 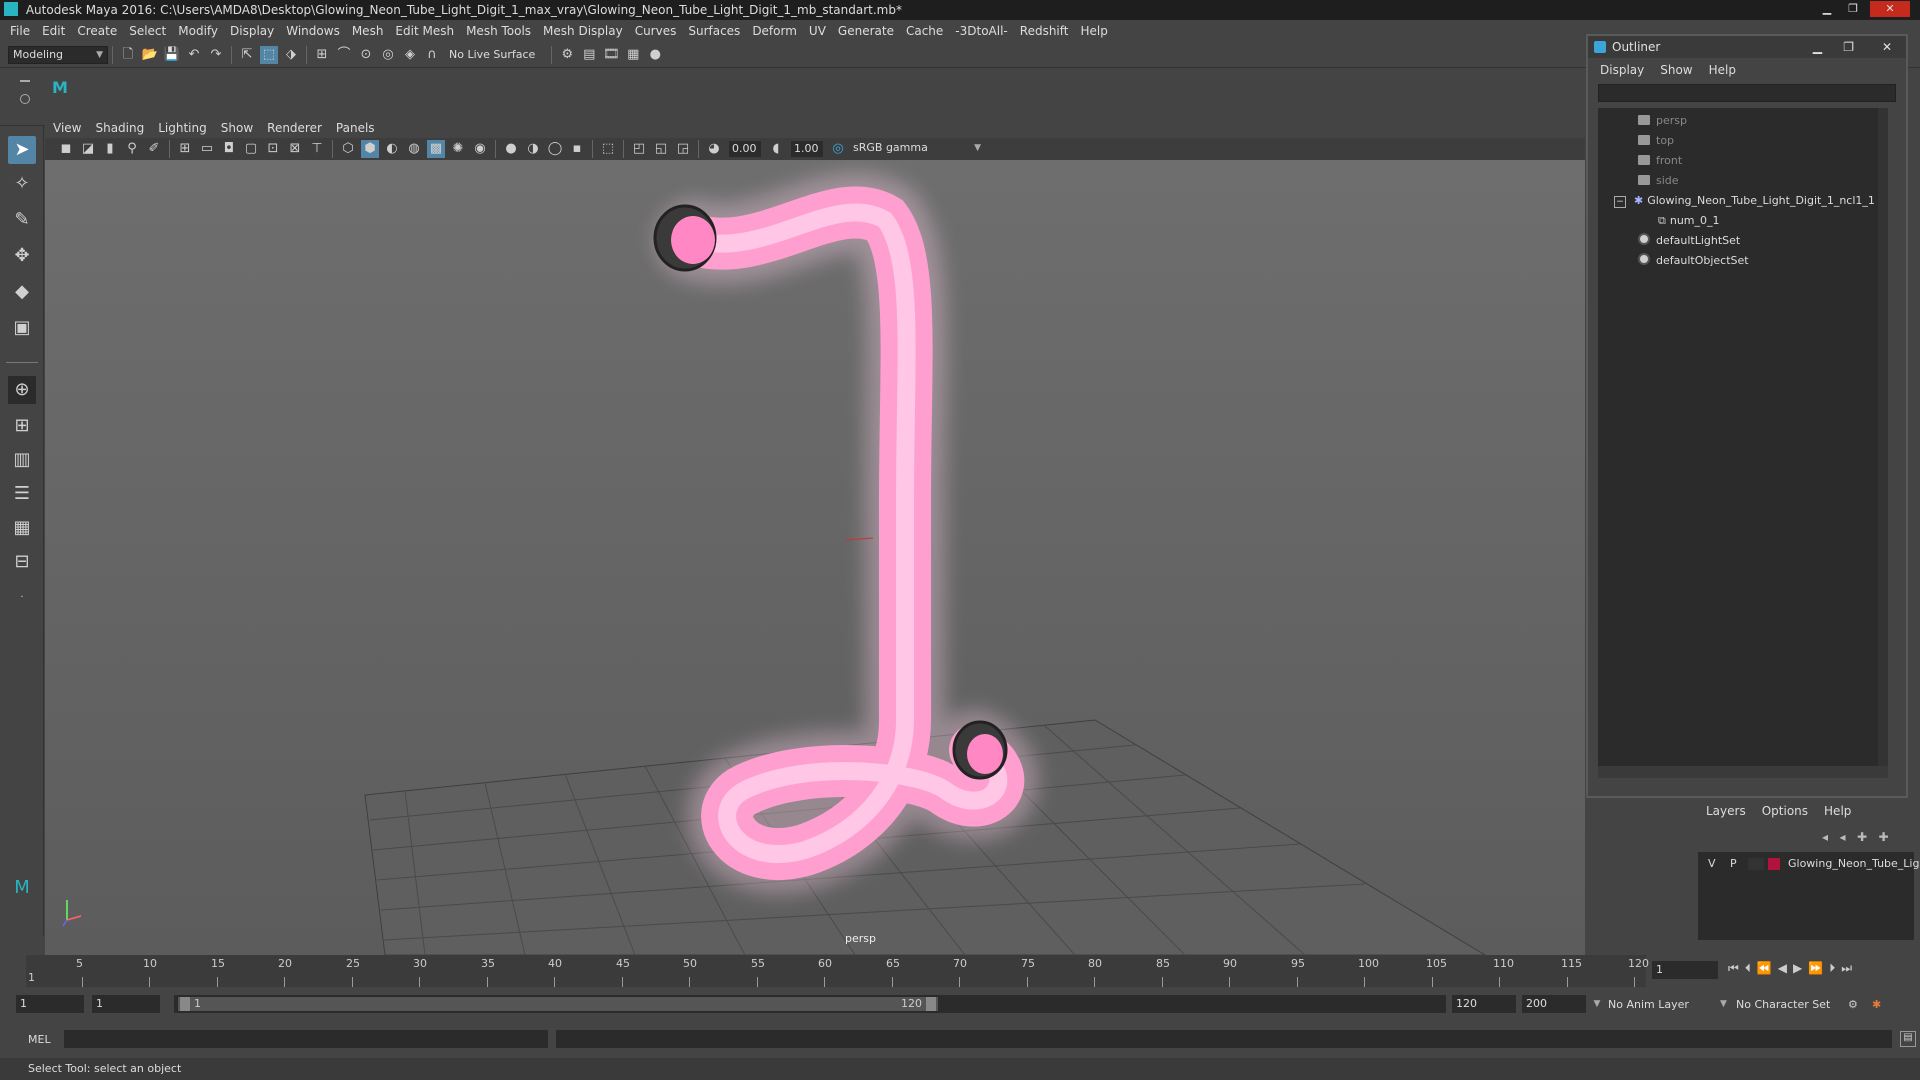 I want to click on tree-item-top: top, so click(x=1656, y=141).